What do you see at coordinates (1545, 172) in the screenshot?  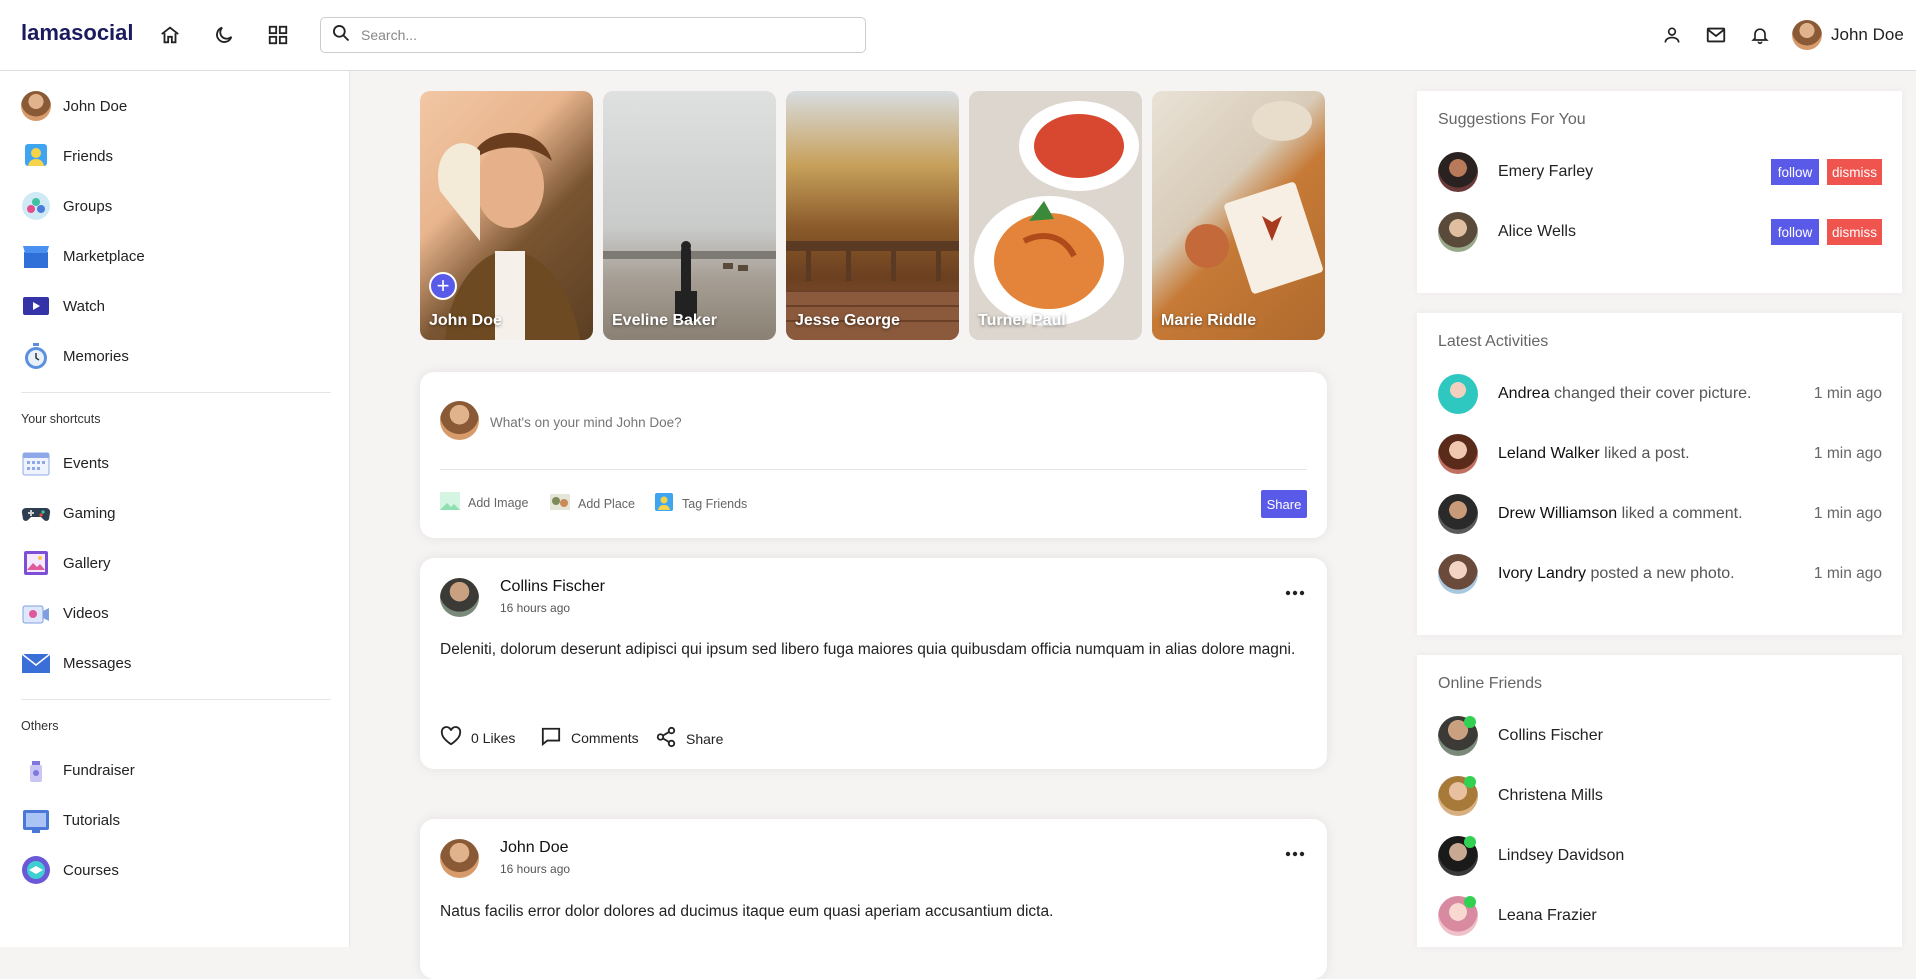 I see `suggestion-name: Emery Farley` at bounding box center [1545, 172].